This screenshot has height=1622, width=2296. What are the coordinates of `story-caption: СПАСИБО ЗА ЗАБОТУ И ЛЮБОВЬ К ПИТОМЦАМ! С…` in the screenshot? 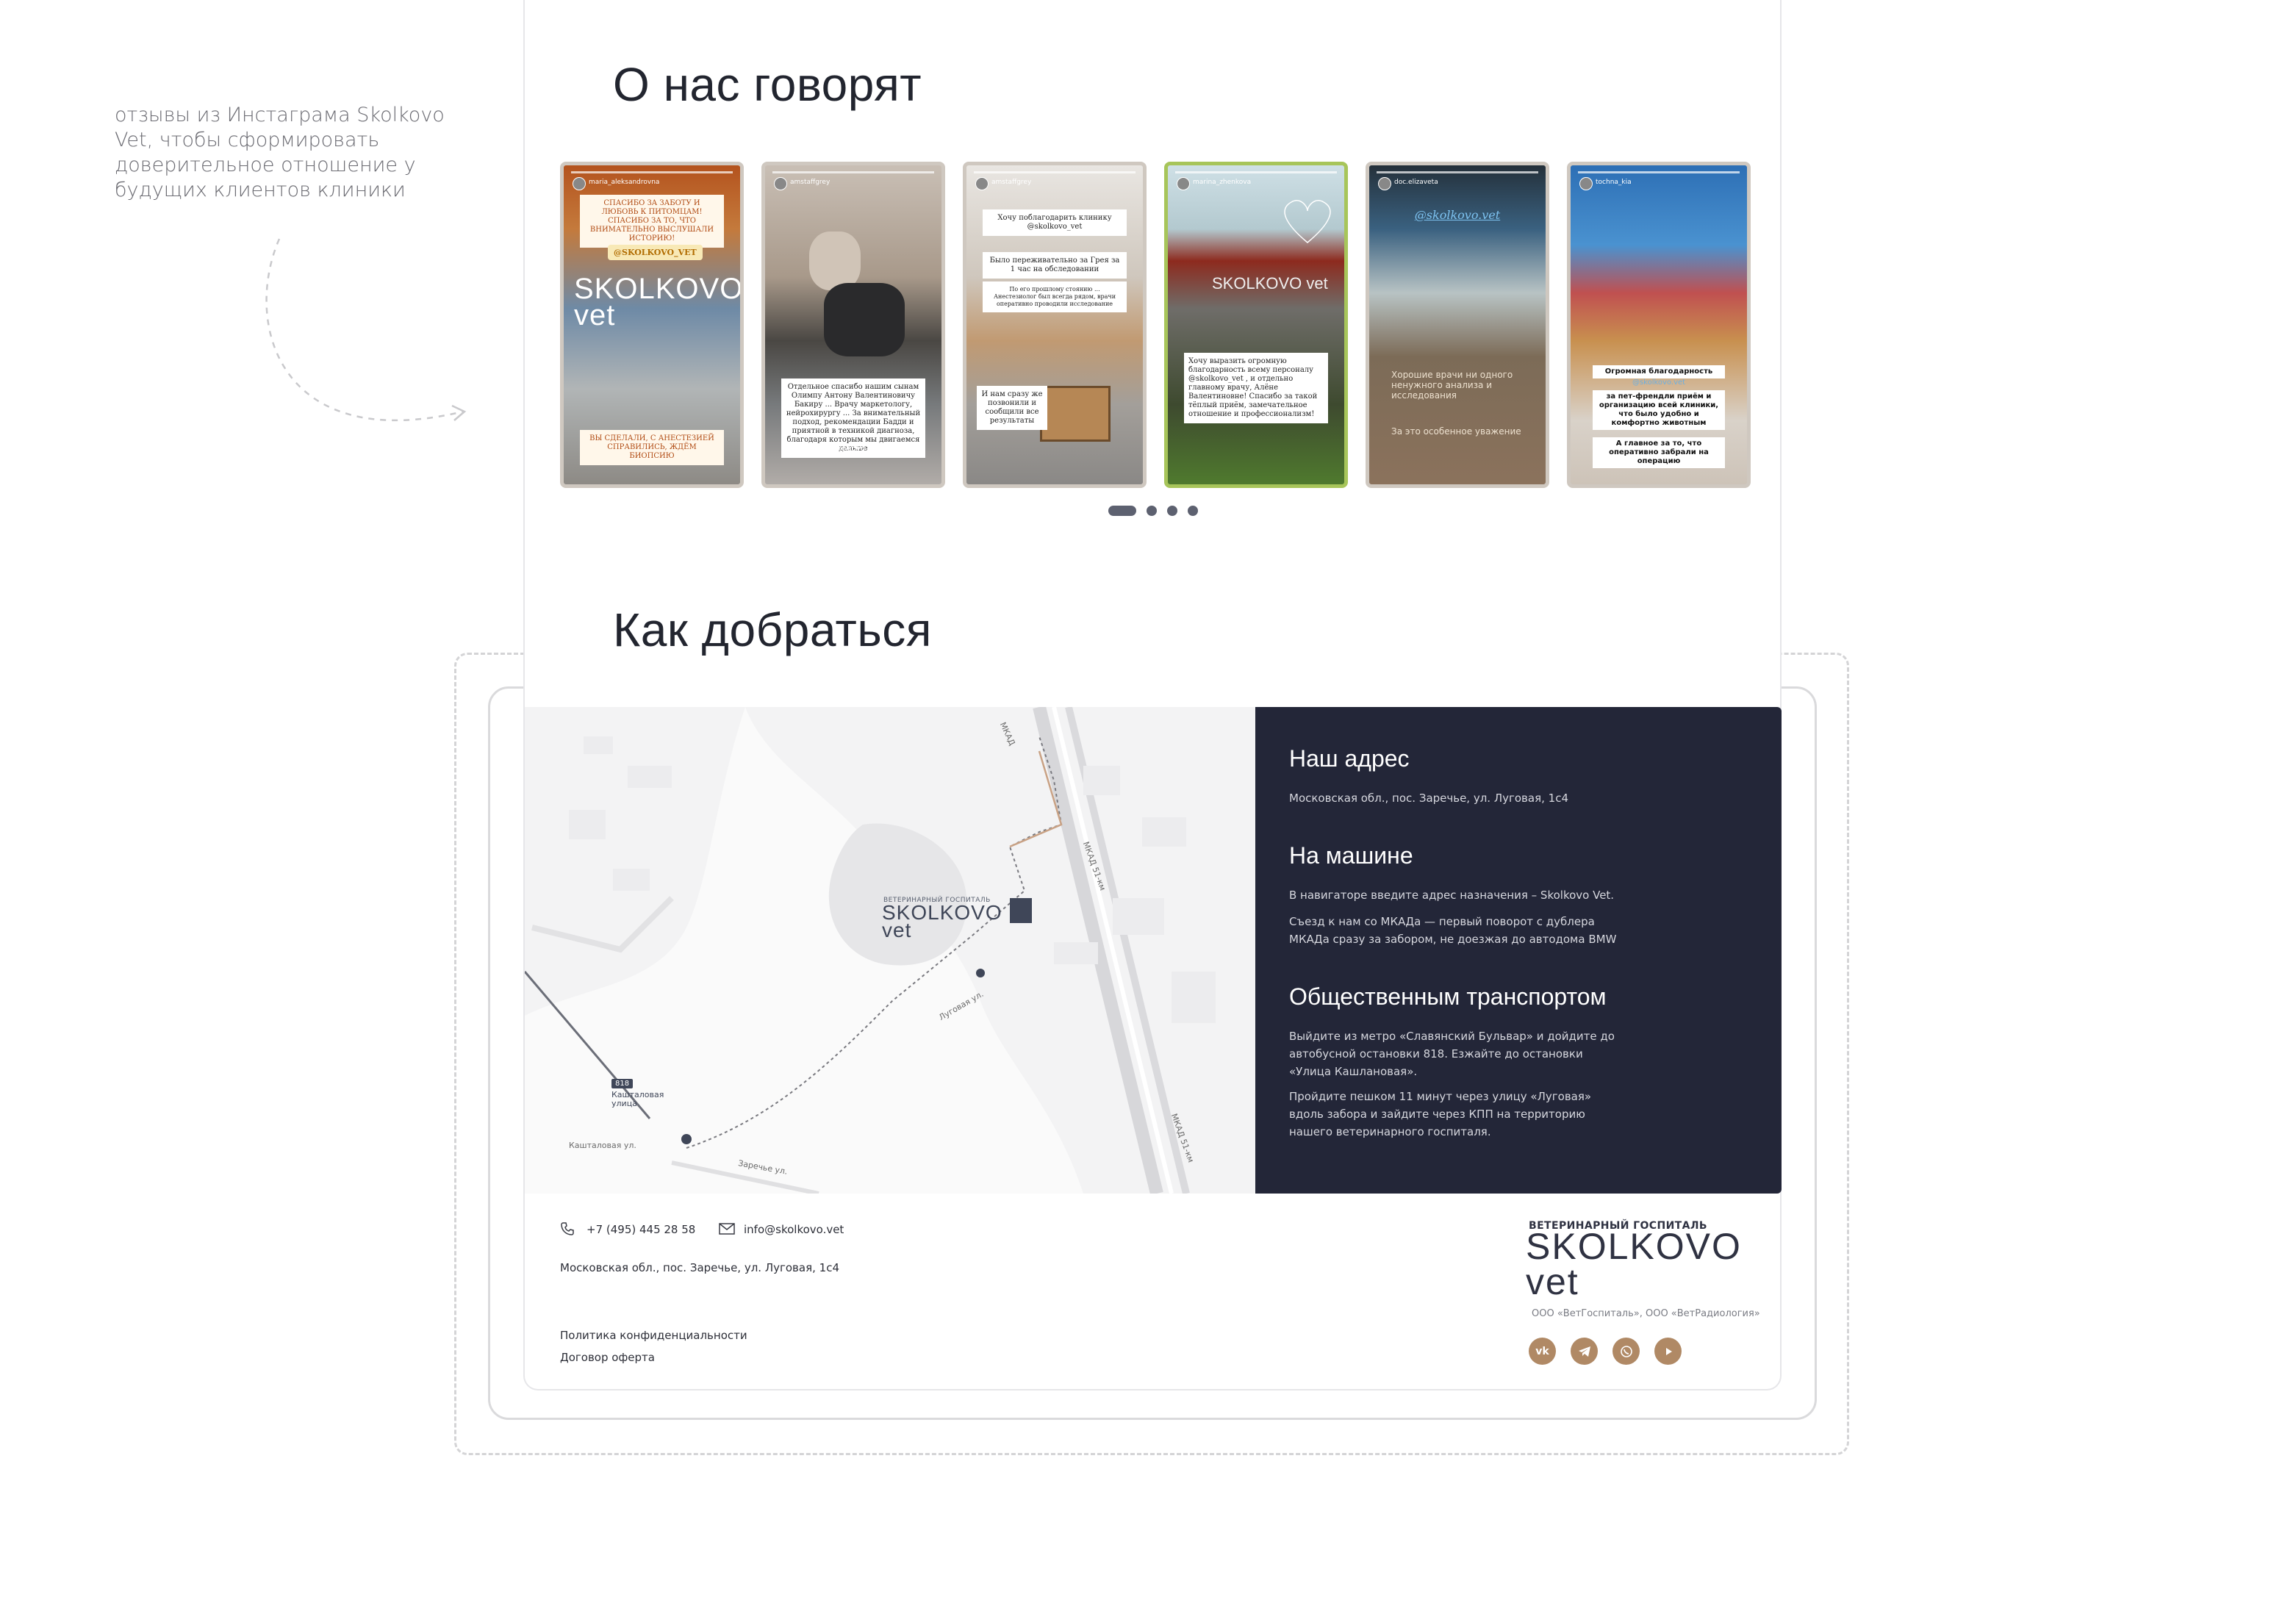 It's located at (652, 222).